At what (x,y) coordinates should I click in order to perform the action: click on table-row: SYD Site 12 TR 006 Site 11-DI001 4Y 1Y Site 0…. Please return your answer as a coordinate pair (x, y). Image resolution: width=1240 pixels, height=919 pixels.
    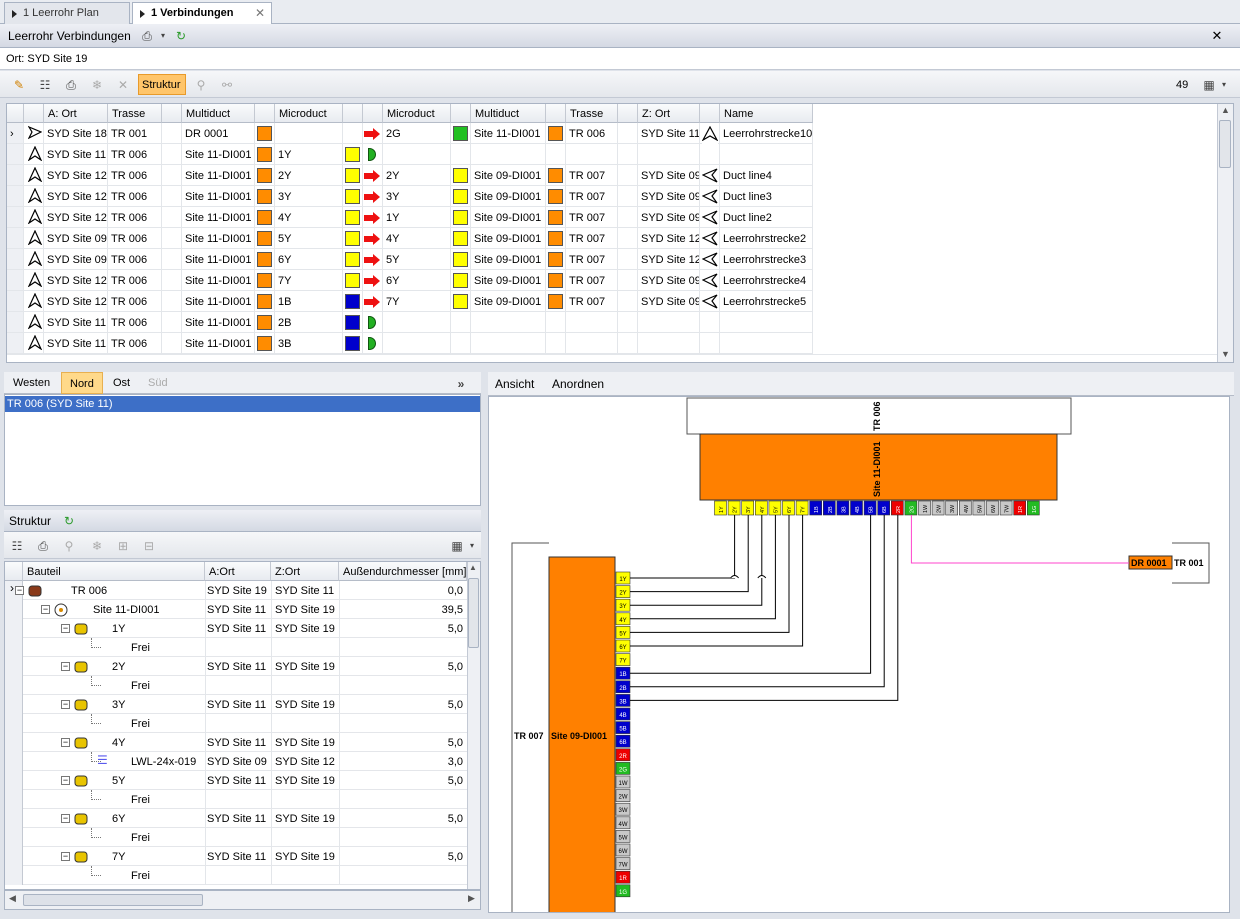
    Looking at the image, I should click on (612, 217).